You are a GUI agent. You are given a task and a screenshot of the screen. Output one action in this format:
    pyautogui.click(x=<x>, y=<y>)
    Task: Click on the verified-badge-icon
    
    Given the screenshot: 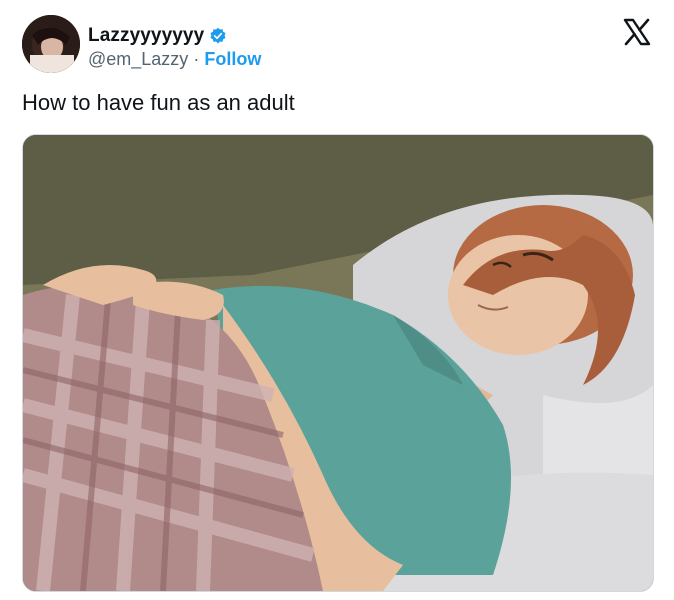 What is the action you would take?
    pyautogui.click(x=218, y=36)
    